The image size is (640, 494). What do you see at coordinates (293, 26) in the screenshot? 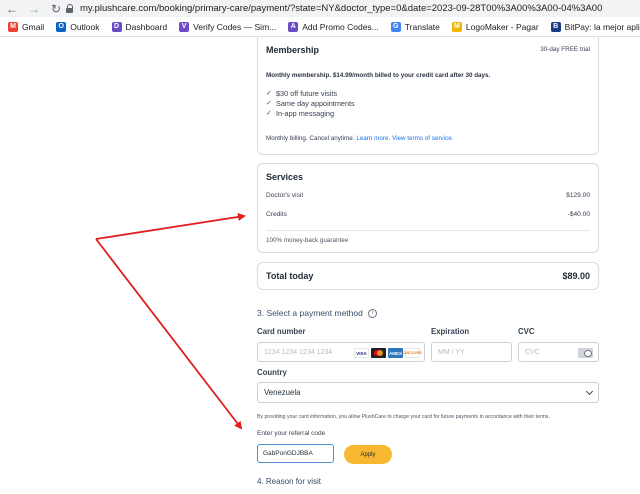
I see `promo-codes-icon: A` at bounding box center [293, 26].